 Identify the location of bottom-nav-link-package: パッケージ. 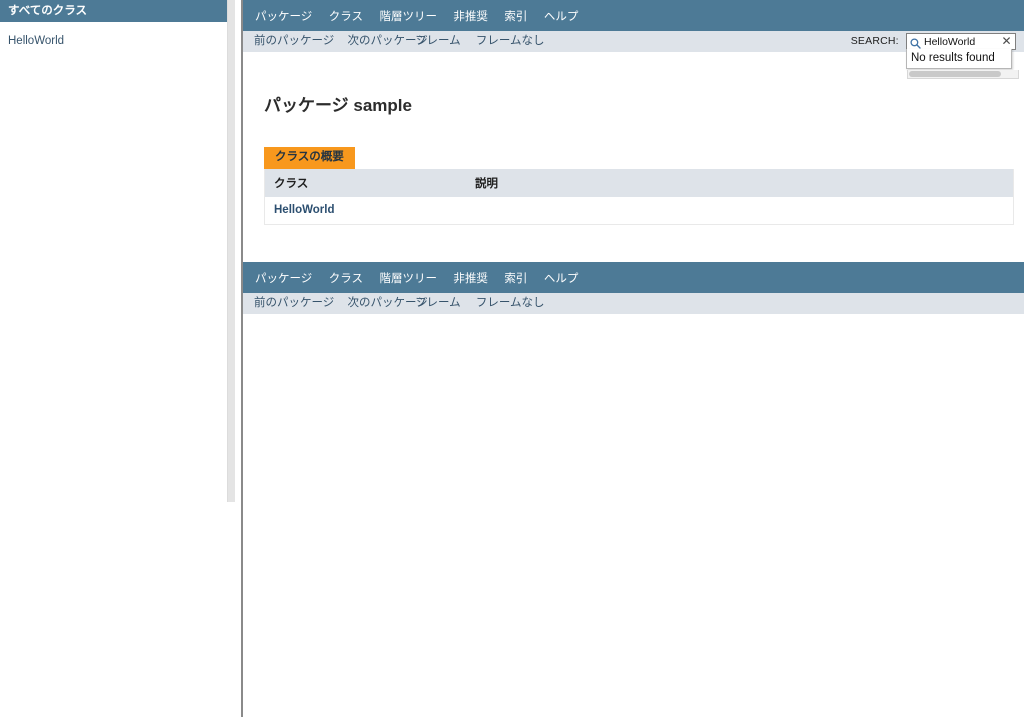
(283, 279).